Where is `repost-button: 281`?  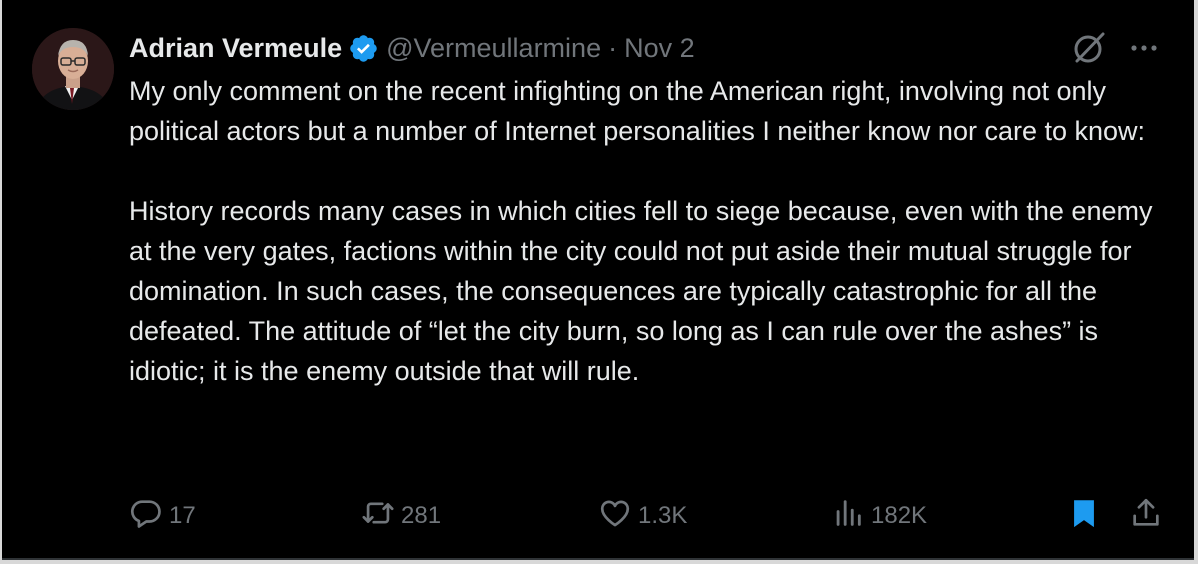
repost-button: 281 is located at coordinates (401, 516).